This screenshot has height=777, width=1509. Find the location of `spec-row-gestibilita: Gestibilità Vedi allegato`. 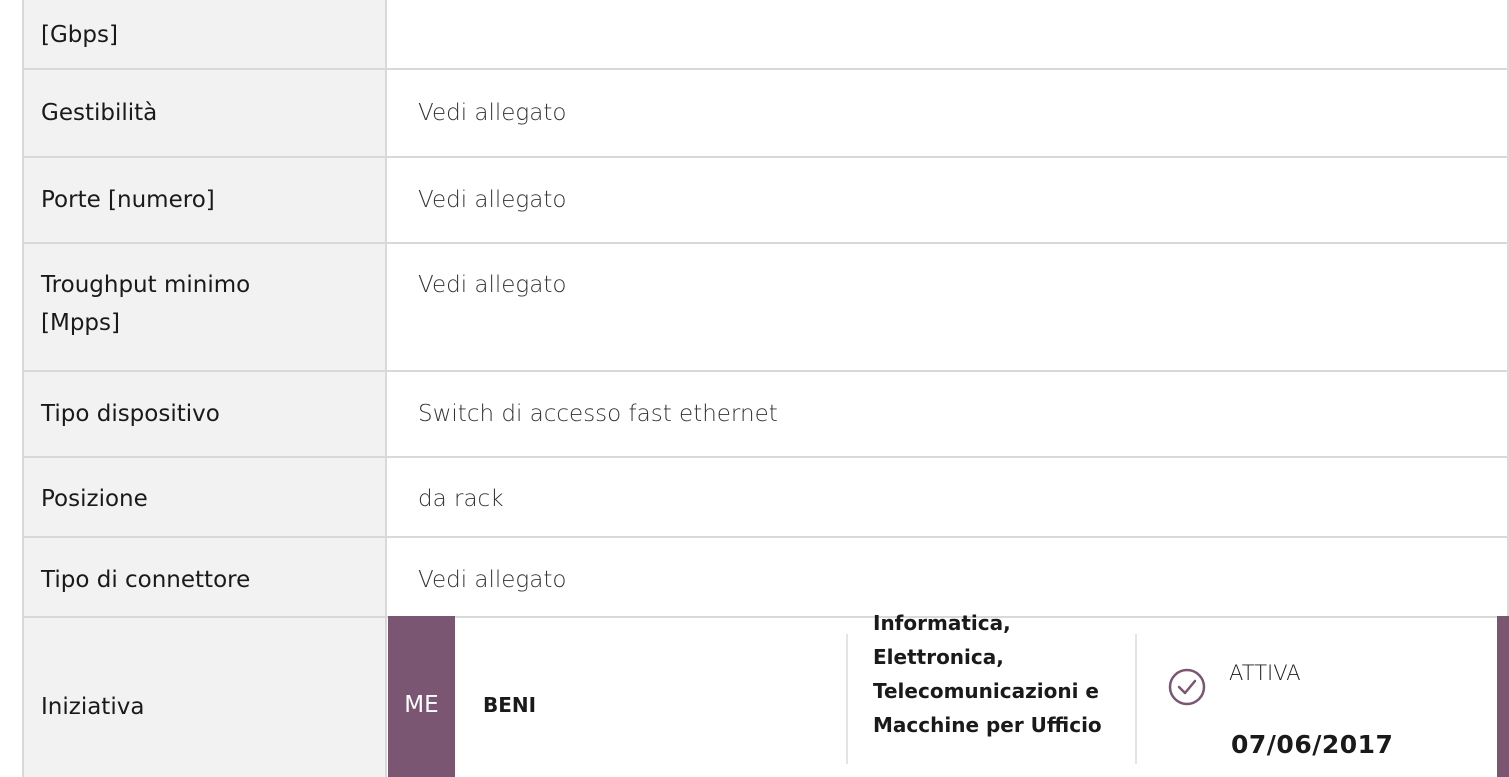

spec-row-gestibilita: Gestibilità Vedi allegato is located at coordinates (765, 114).